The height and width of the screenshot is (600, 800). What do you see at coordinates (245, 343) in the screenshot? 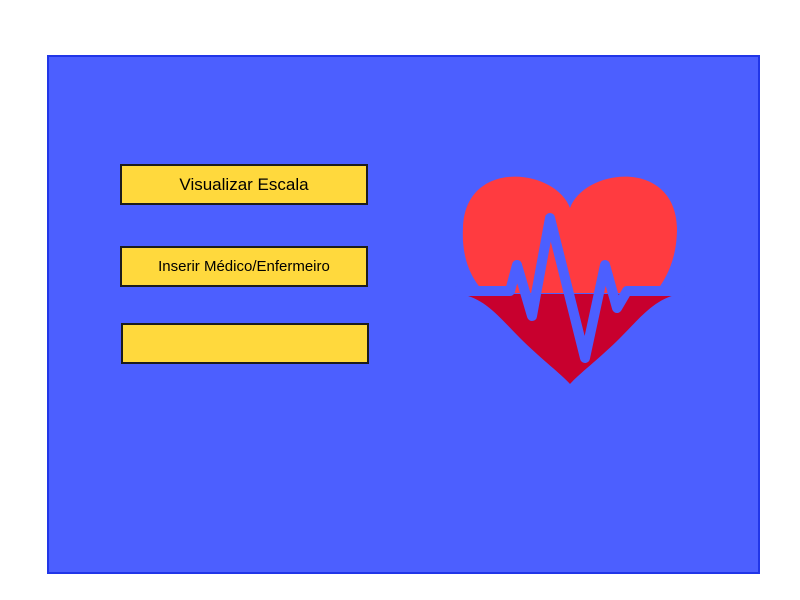
I see `blank-button` at bounding box center [245, 343].